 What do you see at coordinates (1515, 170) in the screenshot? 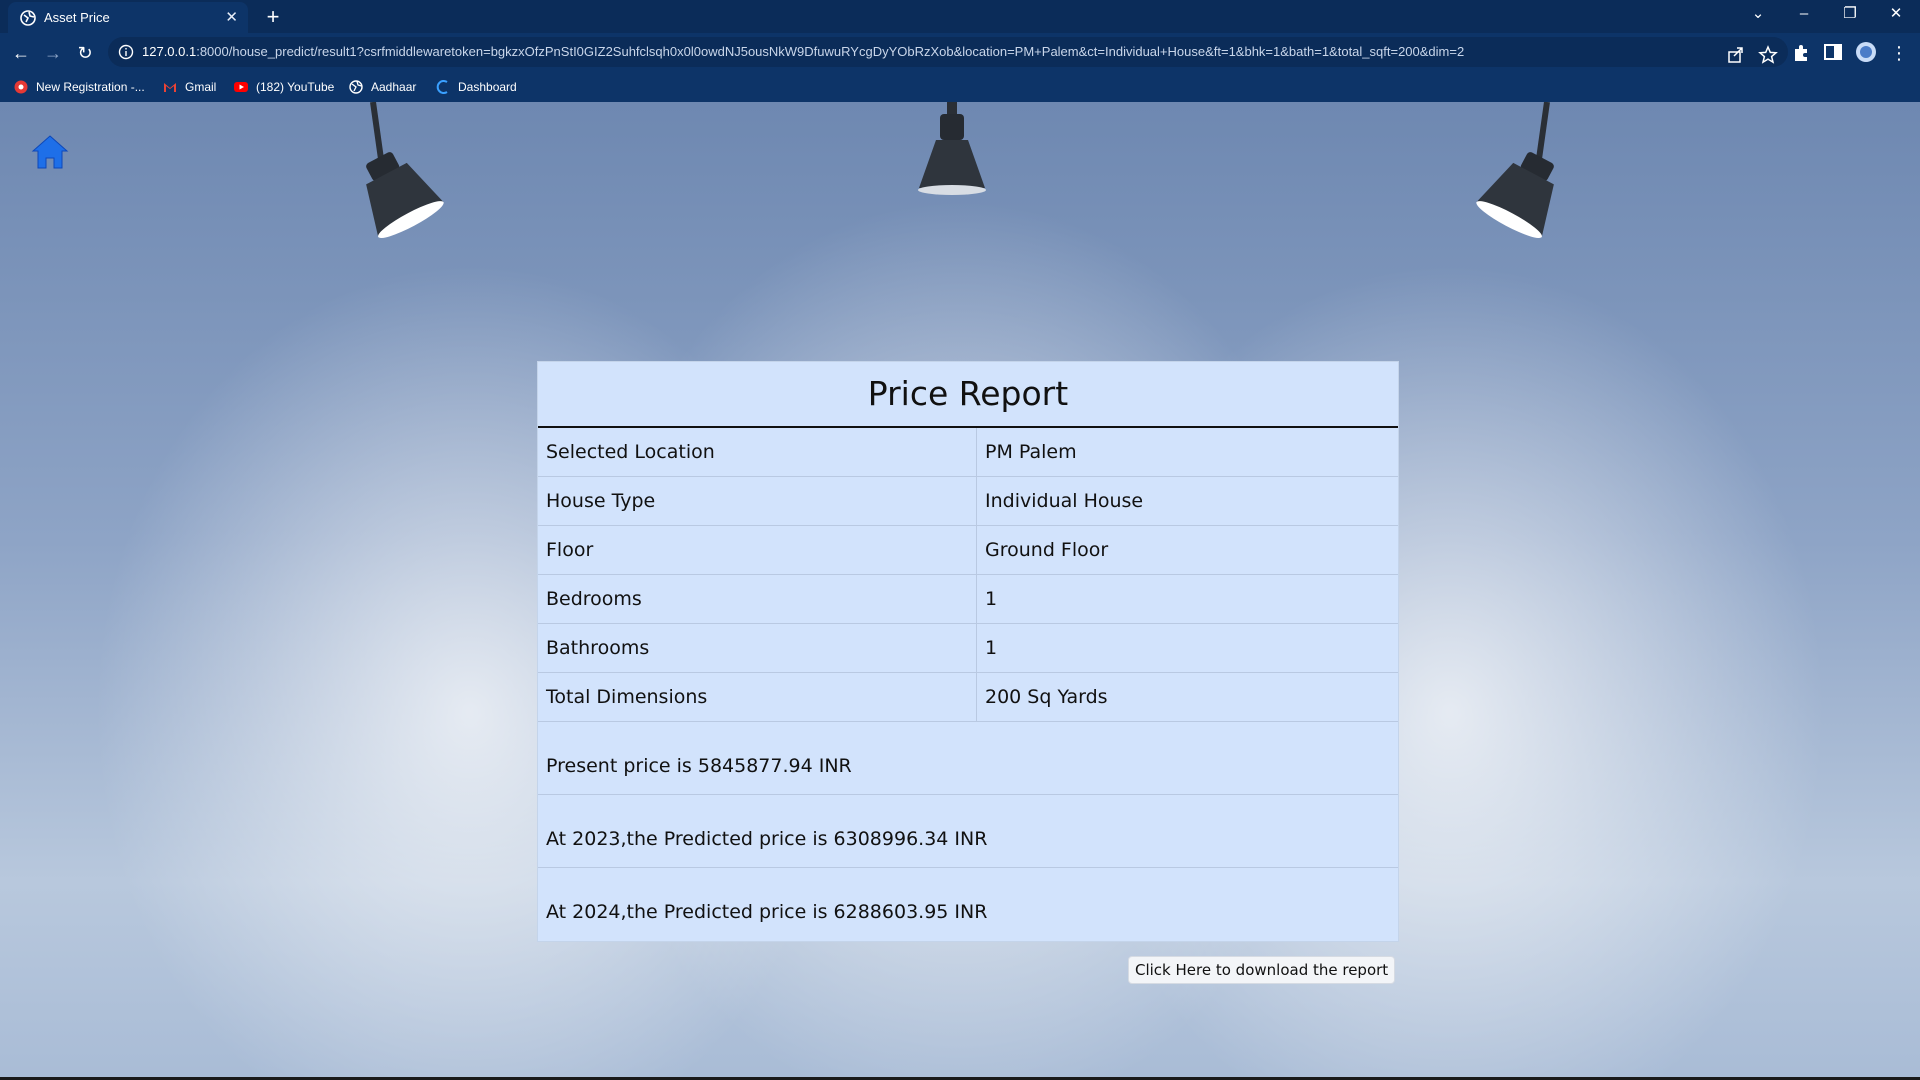
I see `right-spotlight` at bounding box center [1515, 170].